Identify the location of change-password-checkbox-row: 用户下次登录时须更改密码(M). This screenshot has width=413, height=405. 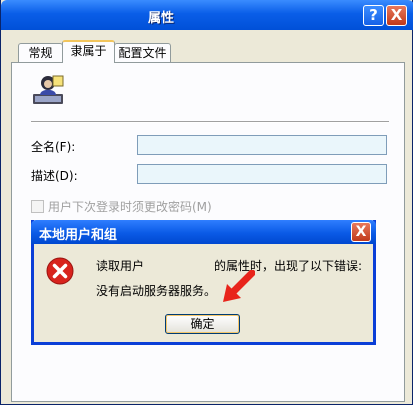
(121, 206).